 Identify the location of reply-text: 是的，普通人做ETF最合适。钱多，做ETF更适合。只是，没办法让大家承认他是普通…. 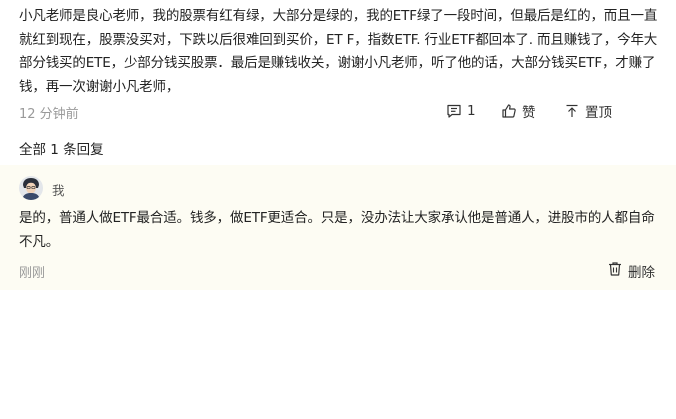
(337, 230).